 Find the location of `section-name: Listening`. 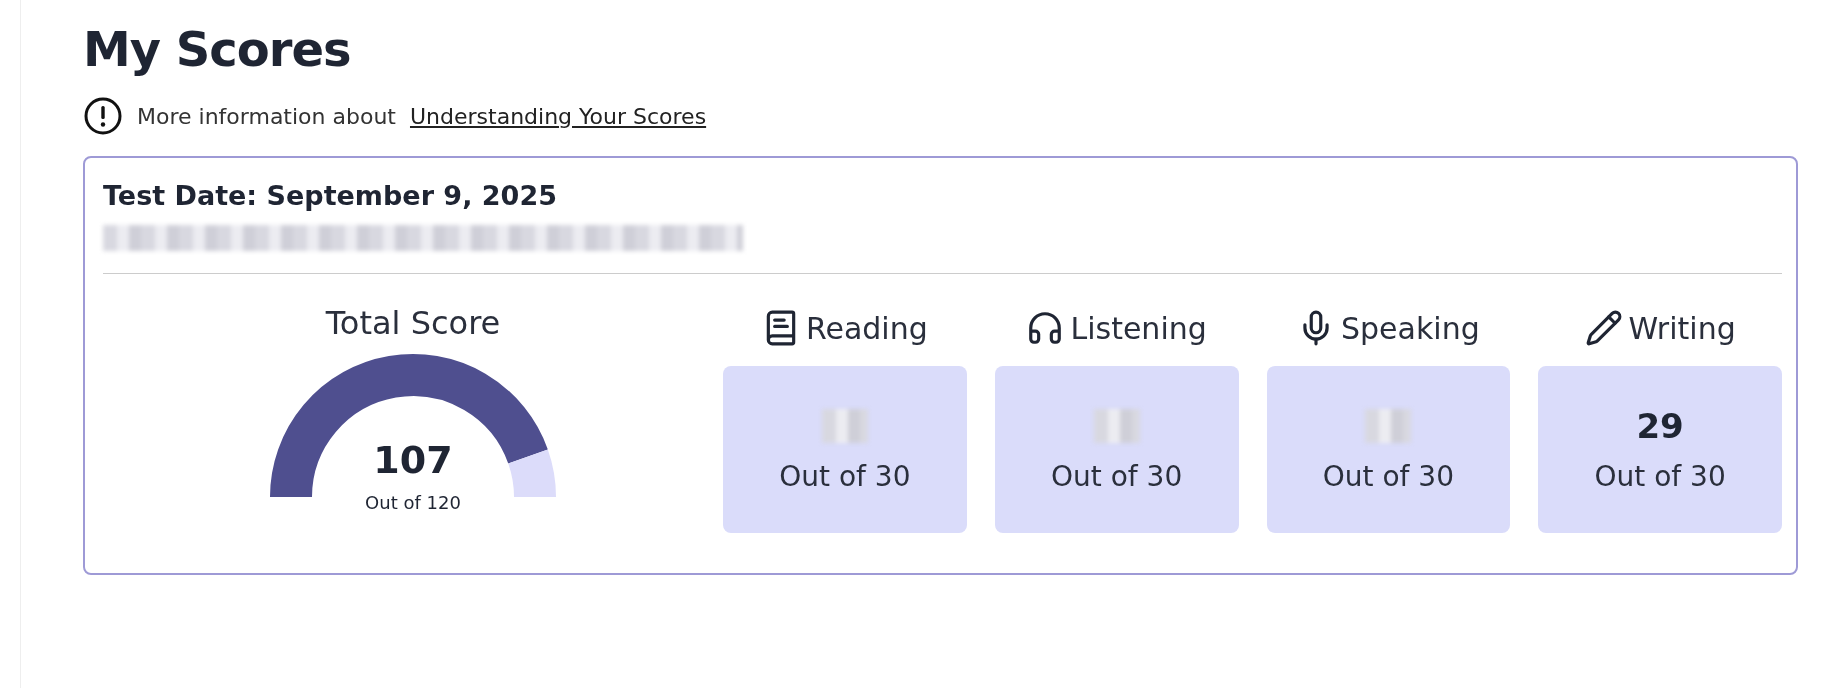

section-name: Listening is located at coordinates (1138, 328).